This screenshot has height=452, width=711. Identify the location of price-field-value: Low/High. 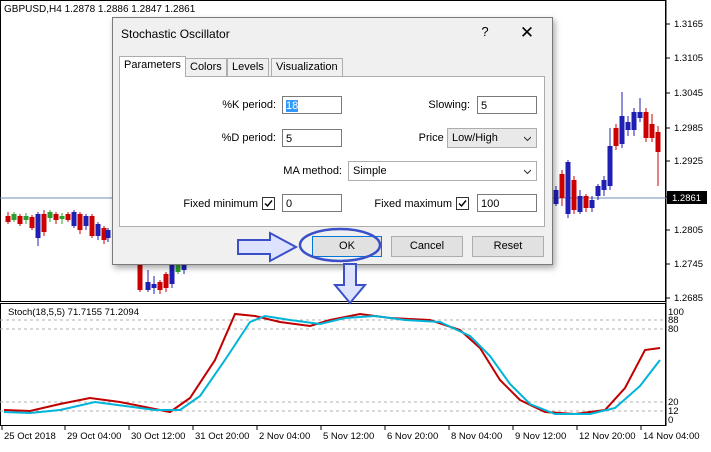
(475, 138).